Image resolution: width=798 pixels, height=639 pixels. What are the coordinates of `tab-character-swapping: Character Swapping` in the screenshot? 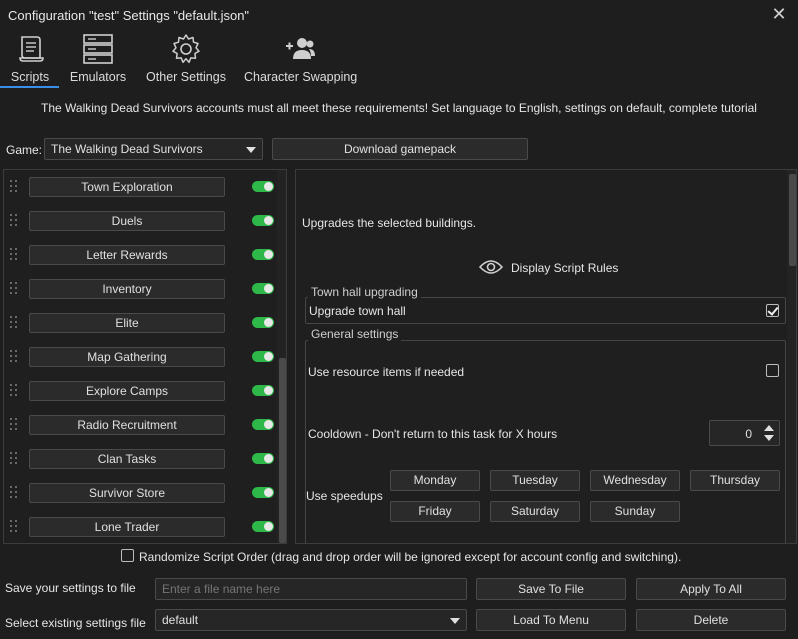 It's located at (301, 59).